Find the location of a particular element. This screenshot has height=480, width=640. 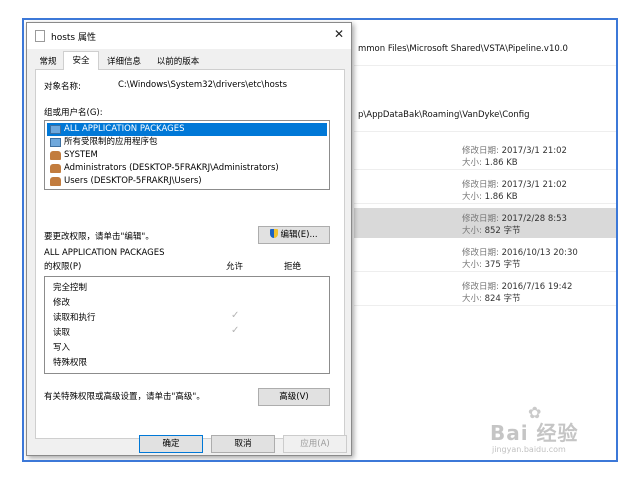

permission-row: 读取和执行 ✓ is located at coordinates (146, 316).